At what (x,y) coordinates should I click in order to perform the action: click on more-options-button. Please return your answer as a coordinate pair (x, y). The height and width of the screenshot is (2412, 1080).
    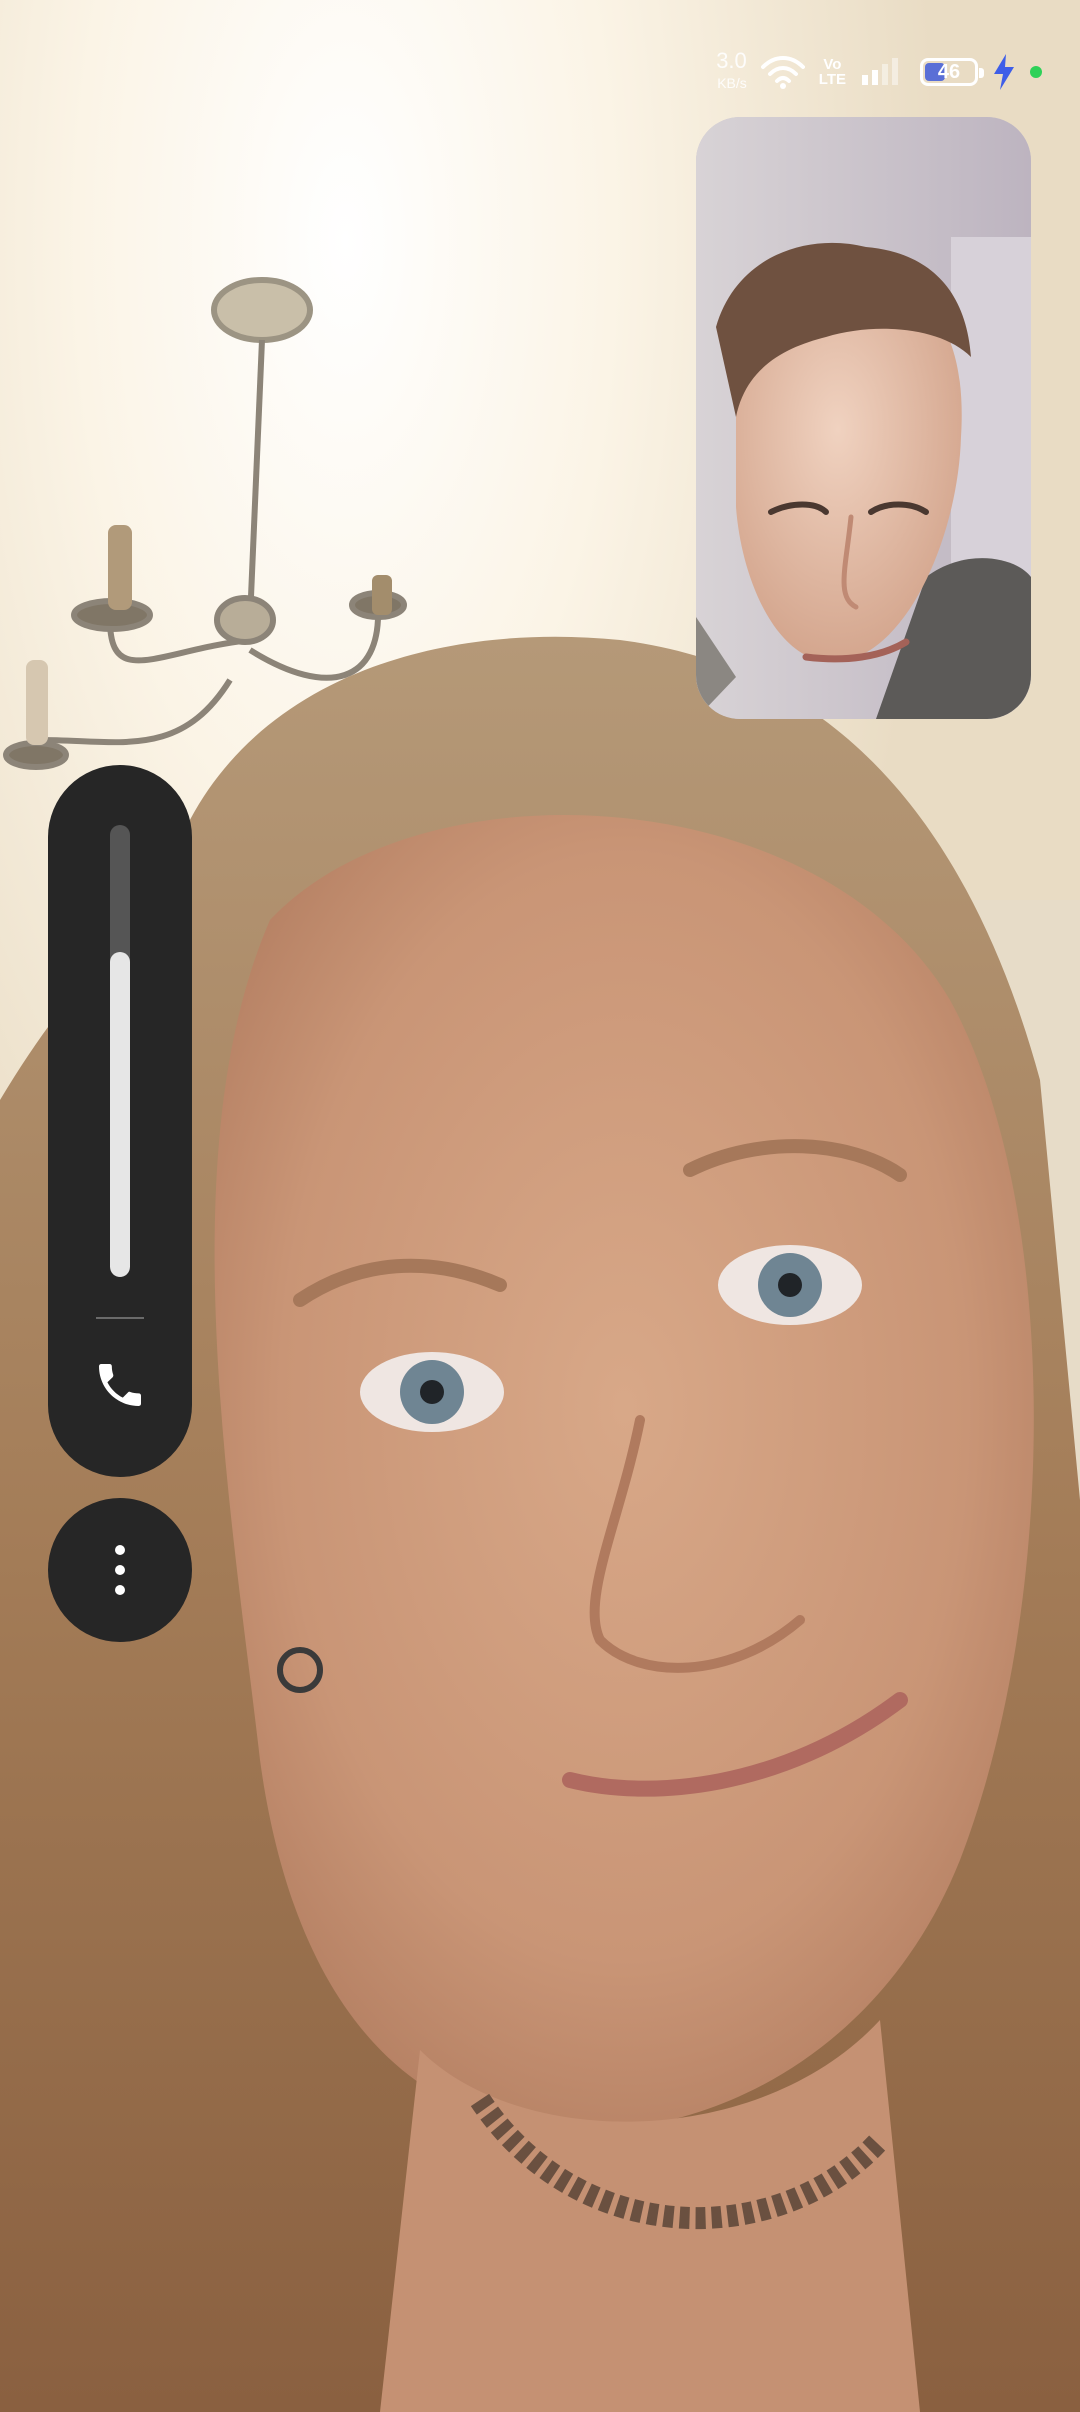
    Looking at the image, I should click on (120, 1570).